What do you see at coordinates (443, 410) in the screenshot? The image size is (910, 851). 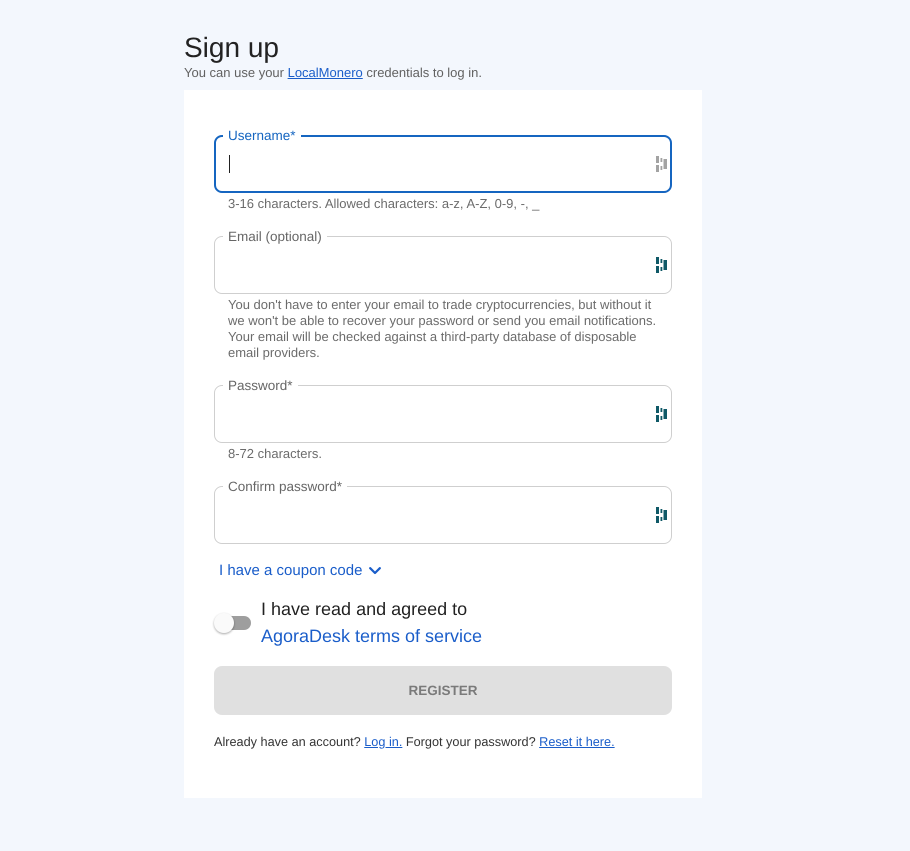 I see `input-field: Password*` at bounding box center [443, 410].